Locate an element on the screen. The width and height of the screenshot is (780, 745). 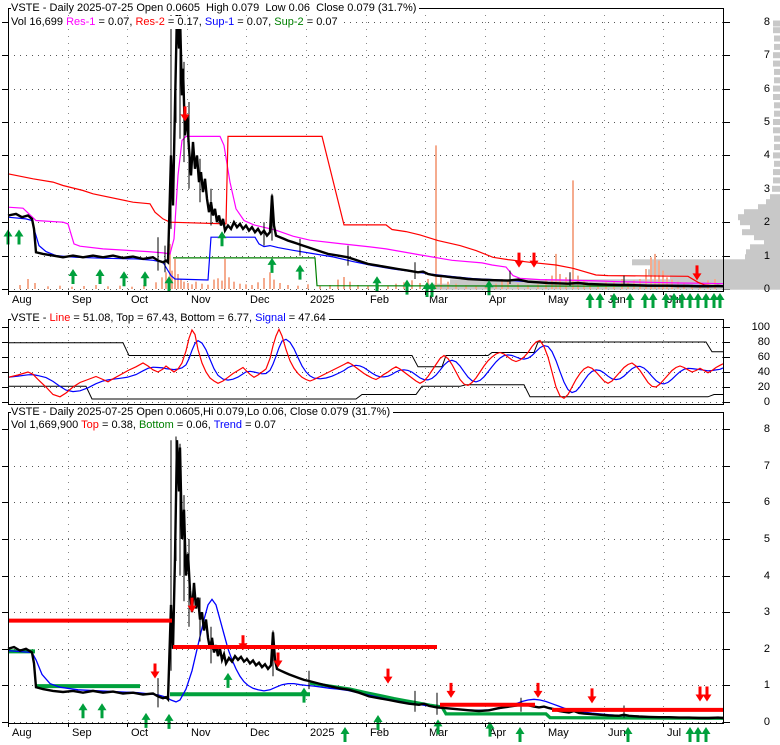
header-segment: = 0.06, is located at coordinates (193, 425).